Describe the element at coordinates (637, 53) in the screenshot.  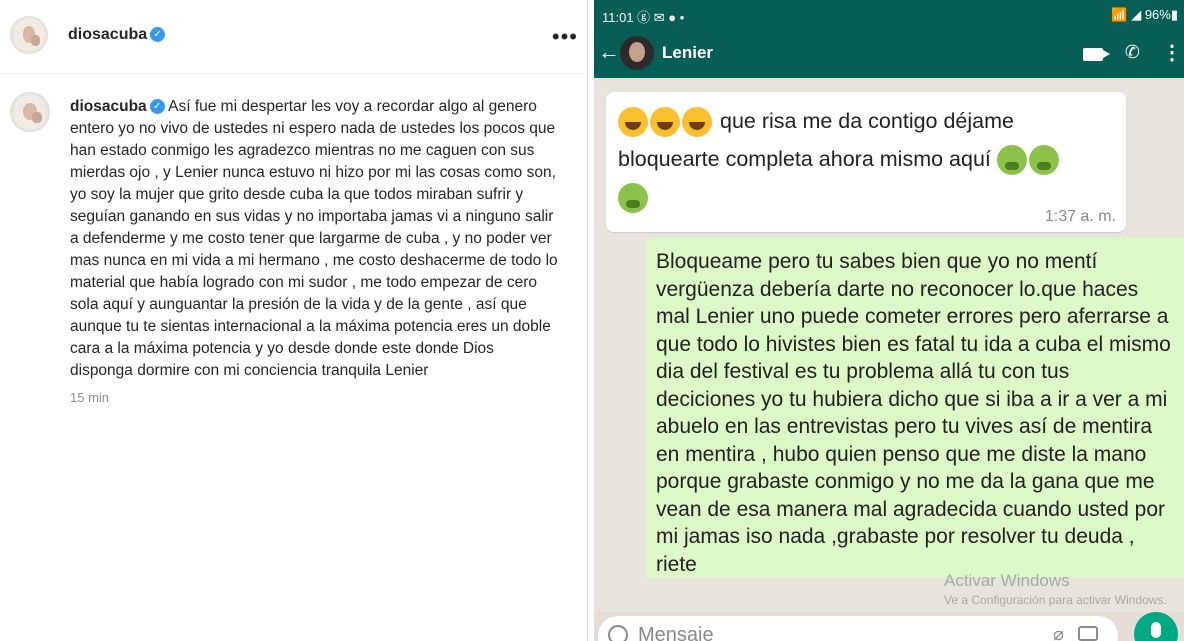
I see `contact-avatar` at that location.